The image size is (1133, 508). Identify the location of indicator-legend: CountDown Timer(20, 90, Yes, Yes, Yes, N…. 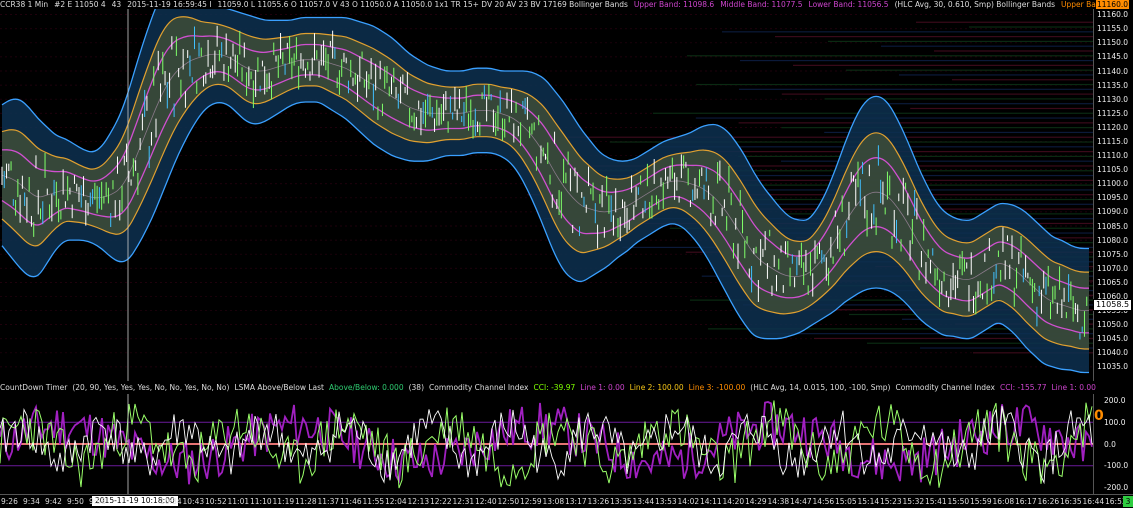
(550, 388).